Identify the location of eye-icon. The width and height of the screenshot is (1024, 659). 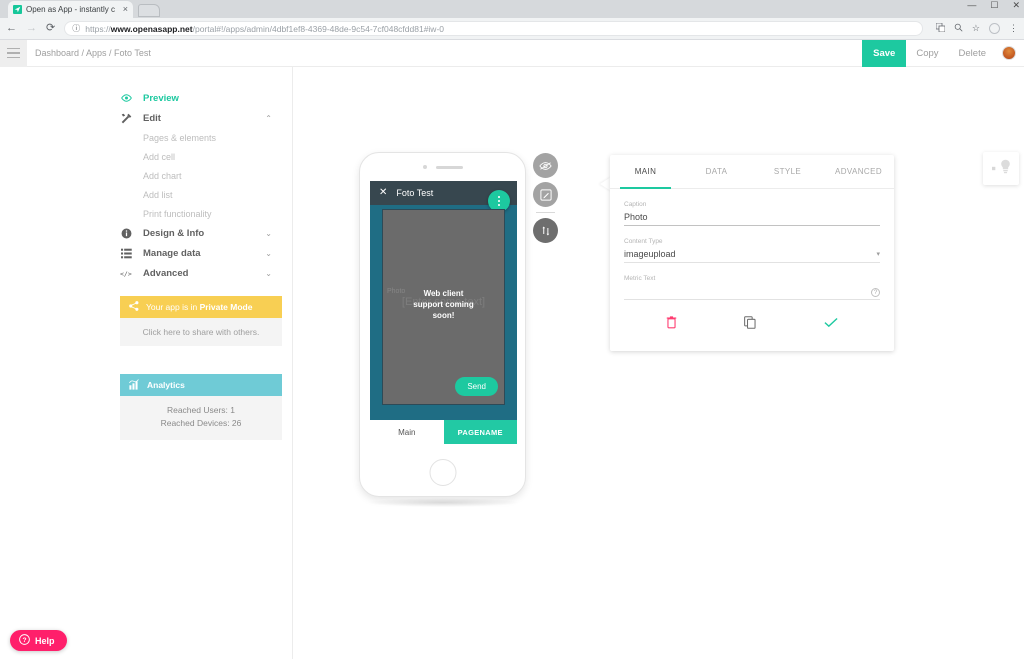
(126, 98).